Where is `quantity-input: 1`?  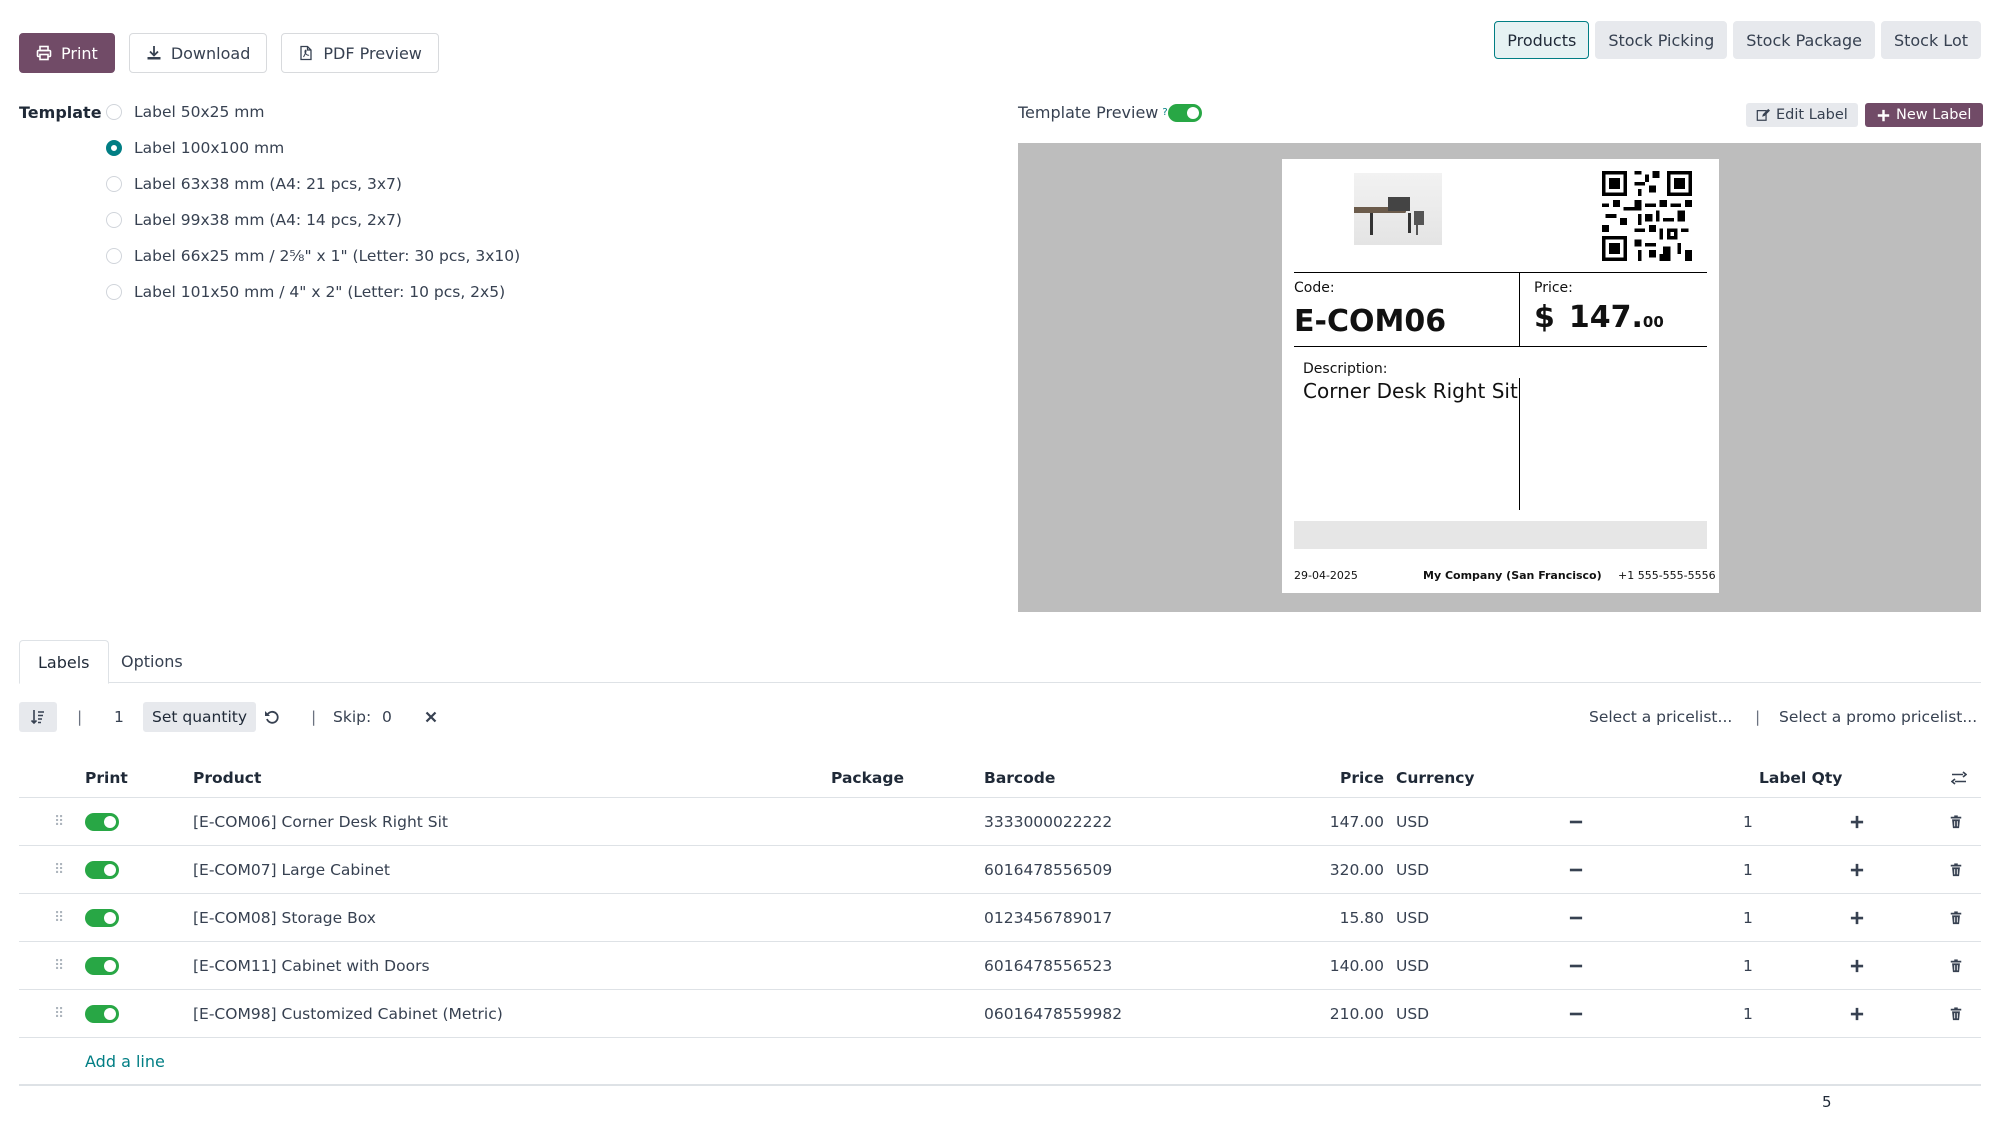
quantity-input: 1 is located at coordinates (119, 717).